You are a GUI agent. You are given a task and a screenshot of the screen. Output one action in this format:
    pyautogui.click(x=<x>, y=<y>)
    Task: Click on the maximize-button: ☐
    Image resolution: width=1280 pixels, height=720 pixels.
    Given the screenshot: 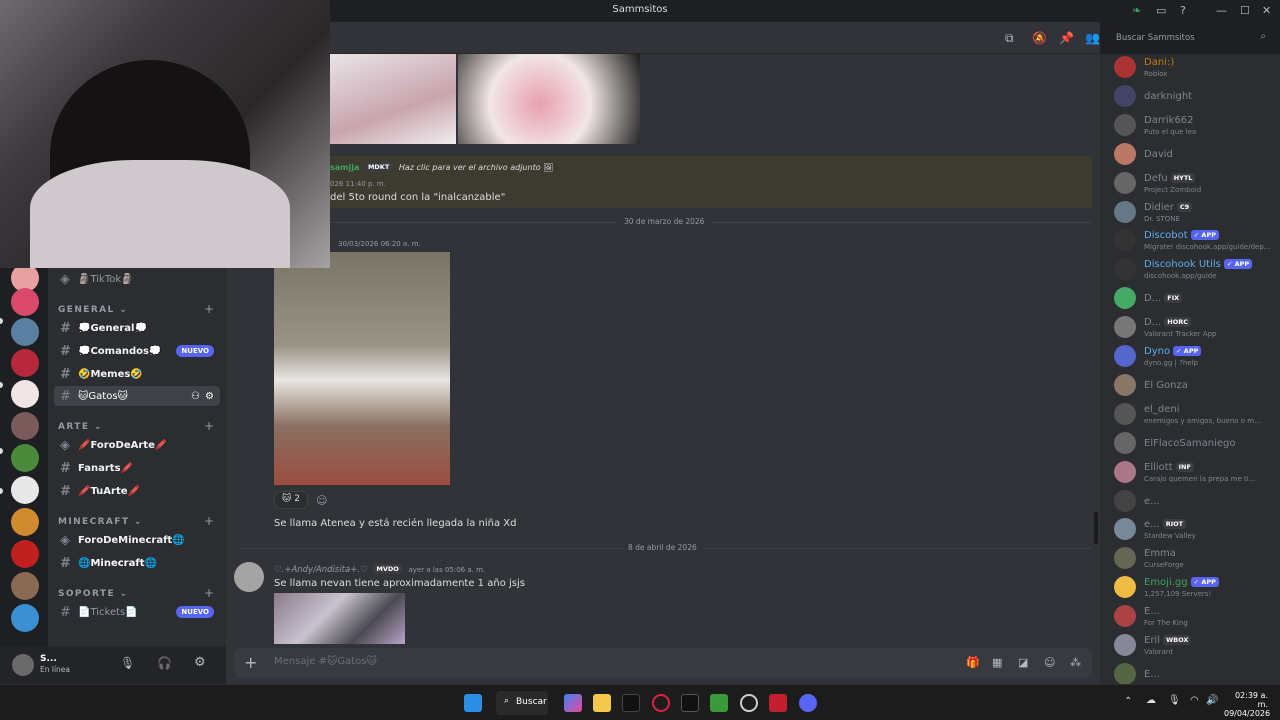 What is the action you would take?
    pyautogui.click(x=1245, y=10)
    